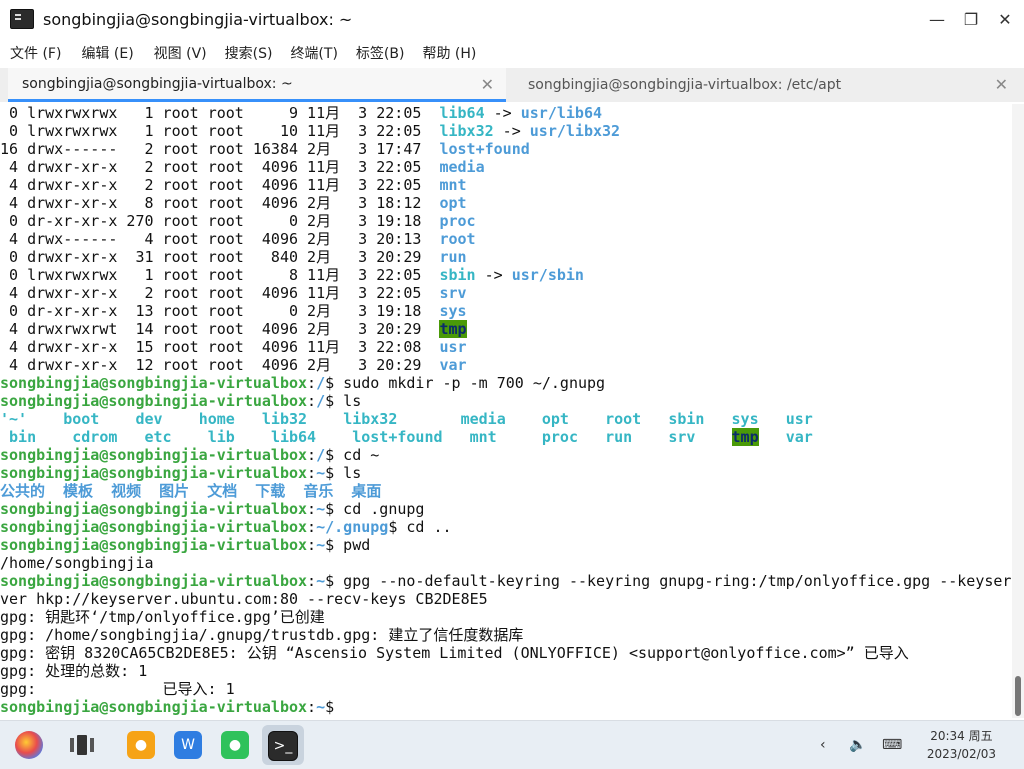 Image resolution: width=1024 pixels, height=769 pixels. What do you see at coordinates (283, 746) in the screenshot?
I see `terminal-icon: >_` at bounding box center [283, 746].